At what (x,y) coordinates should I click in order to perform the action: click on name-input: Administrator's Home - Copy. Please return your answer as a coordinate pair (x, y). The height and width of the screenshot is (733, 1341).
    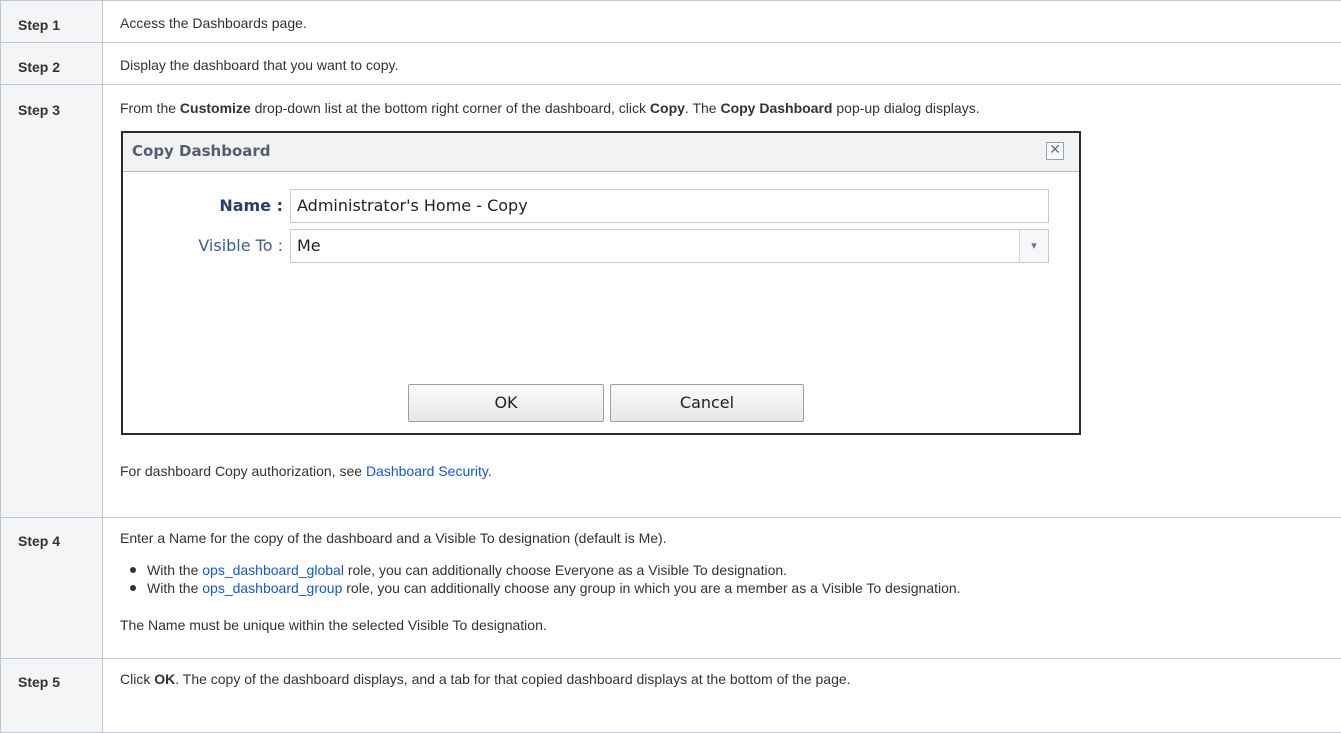
    Looking at the image, I should click on (669, 206).